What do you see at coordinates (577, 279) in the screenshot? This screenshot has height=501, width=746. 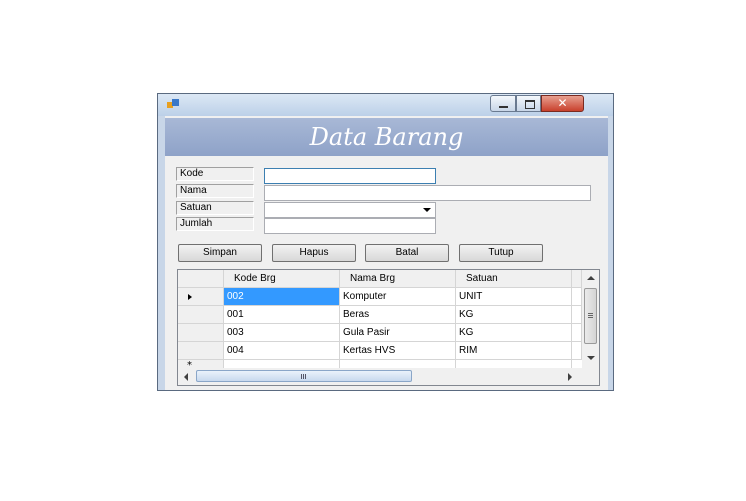 I see `column-header-overflow` at bounding box center [577, 279].